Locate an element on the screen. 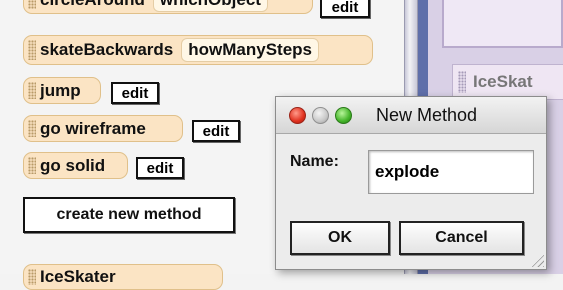  method-name-input is located at coordinates (451, 172).